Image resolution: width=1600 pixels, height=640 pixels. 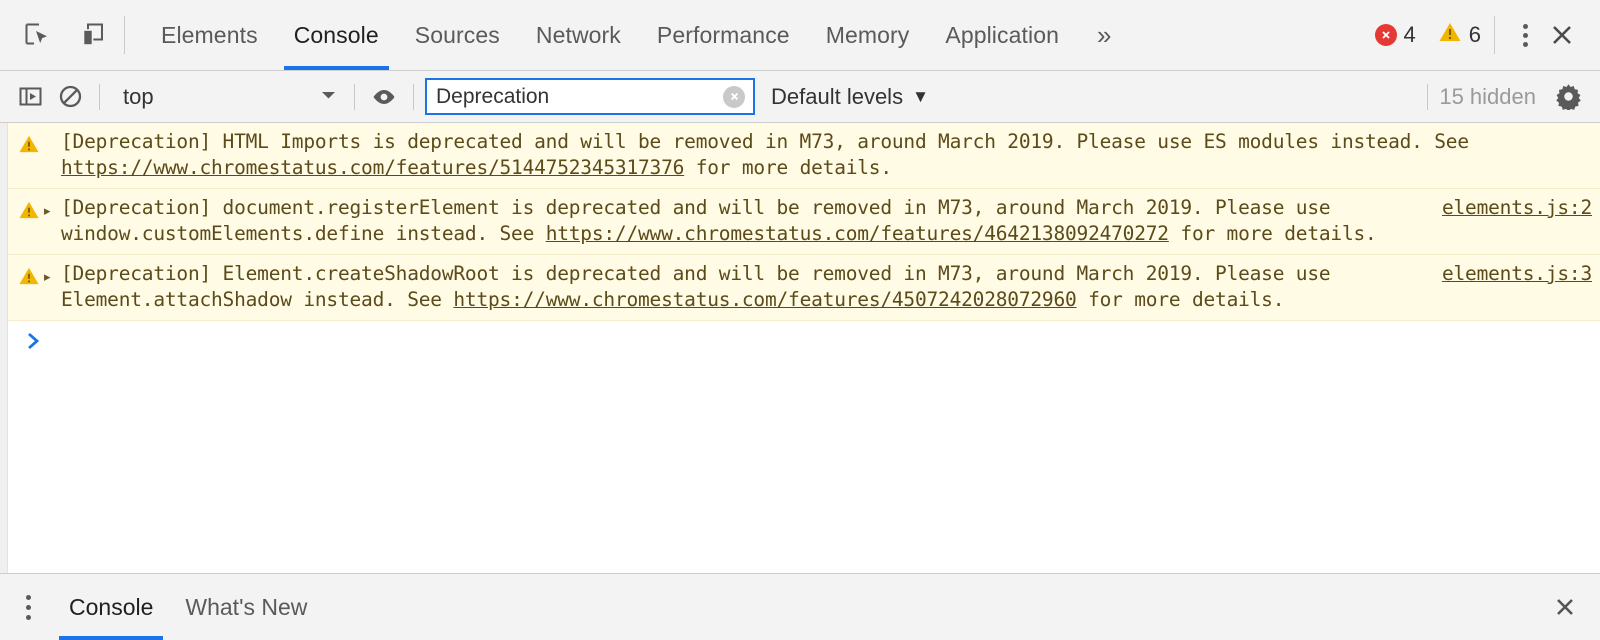 What do you see at coordinates (1409, 34) in the screenshot?
I see `error-count-value: 4` at bounding box center [1409, 34].